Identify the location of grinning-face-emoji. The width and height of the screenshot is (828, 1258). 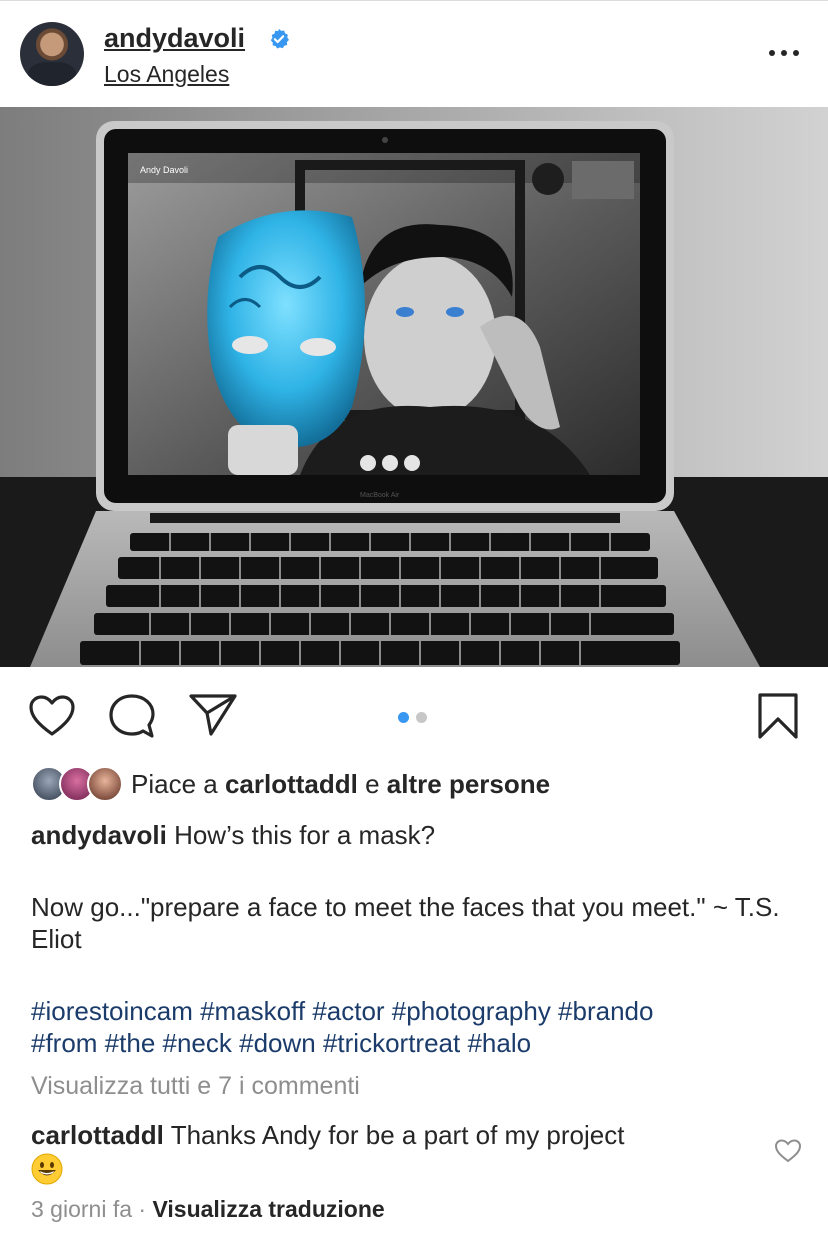
(47, 1169).